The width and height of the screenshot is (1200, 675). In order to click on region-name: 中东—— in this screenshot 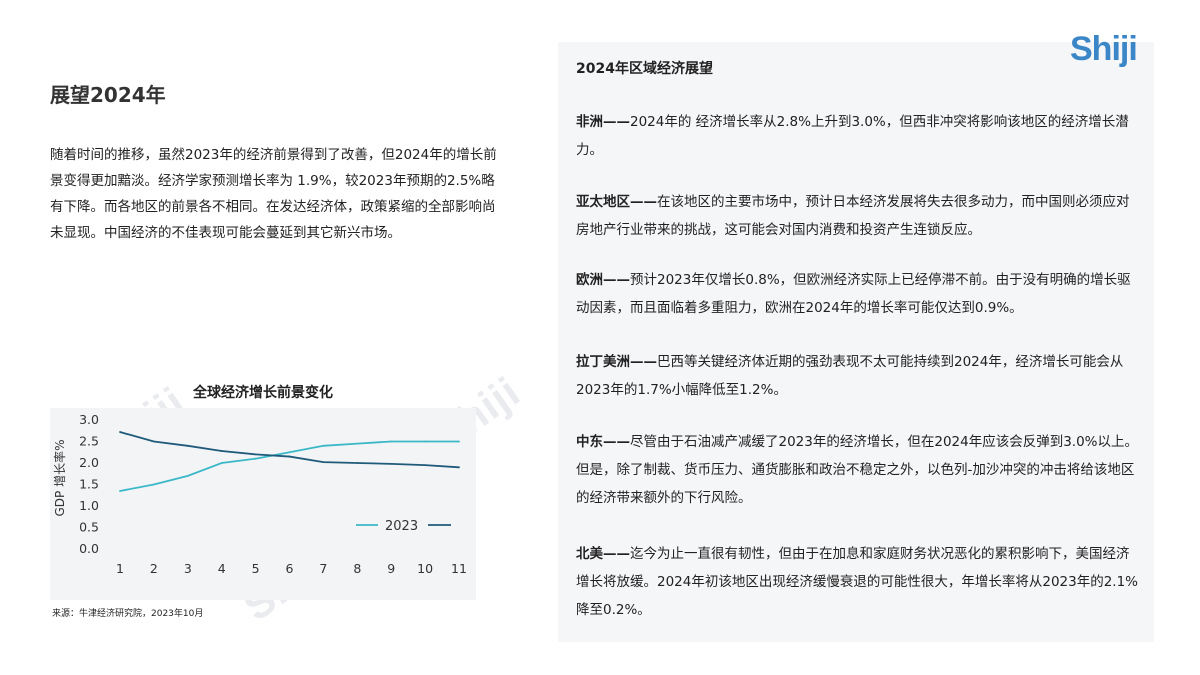, I will do `click(603, 442)`.